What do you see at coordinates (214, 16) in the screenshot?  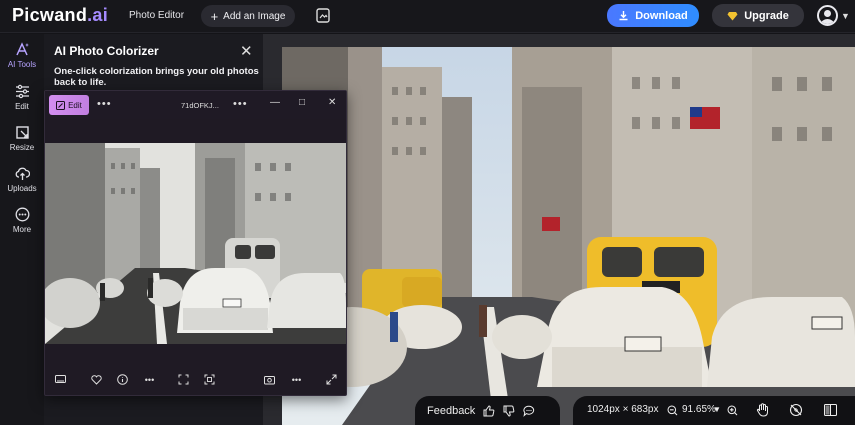 I see `plus-icon: +` at bounding box center [214, 16].